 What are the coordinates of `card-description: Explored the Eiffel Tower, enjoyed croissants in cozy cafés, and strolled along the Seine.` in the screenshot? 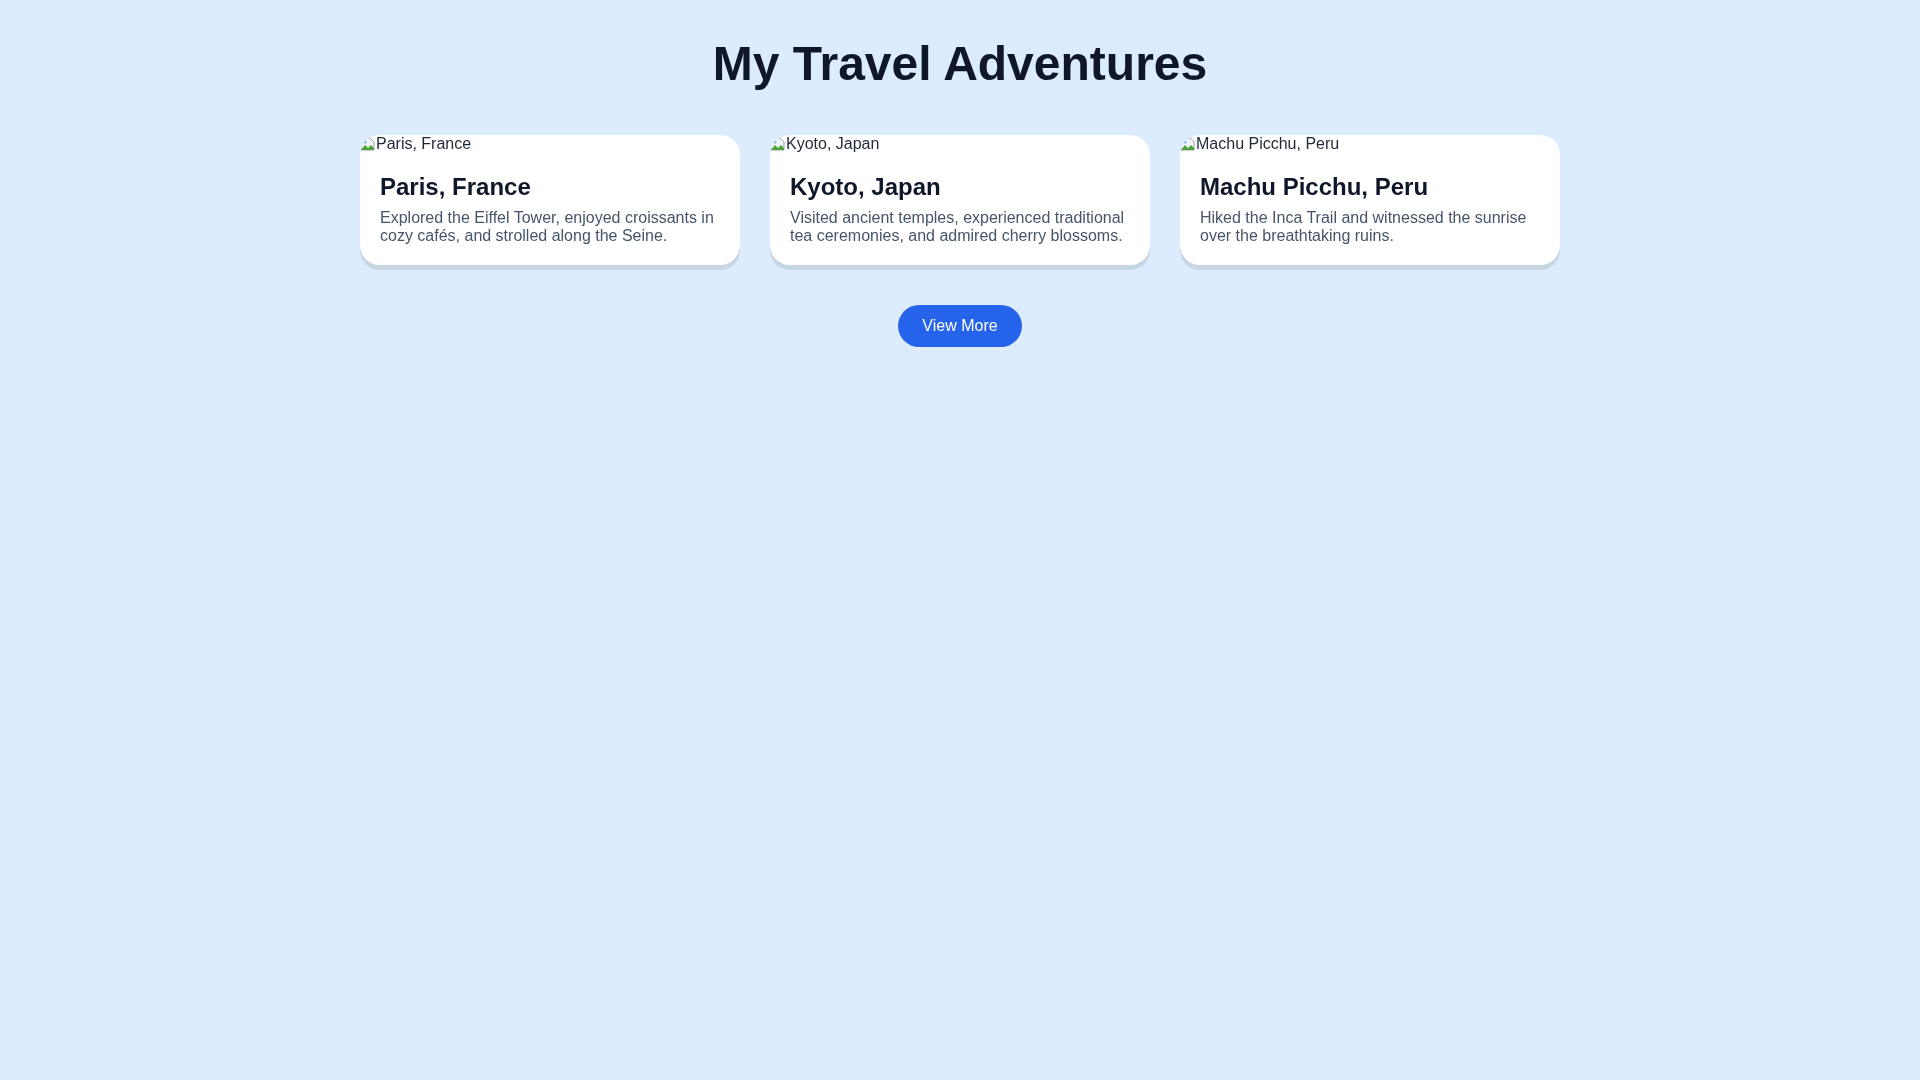 It's located at (547, 227).